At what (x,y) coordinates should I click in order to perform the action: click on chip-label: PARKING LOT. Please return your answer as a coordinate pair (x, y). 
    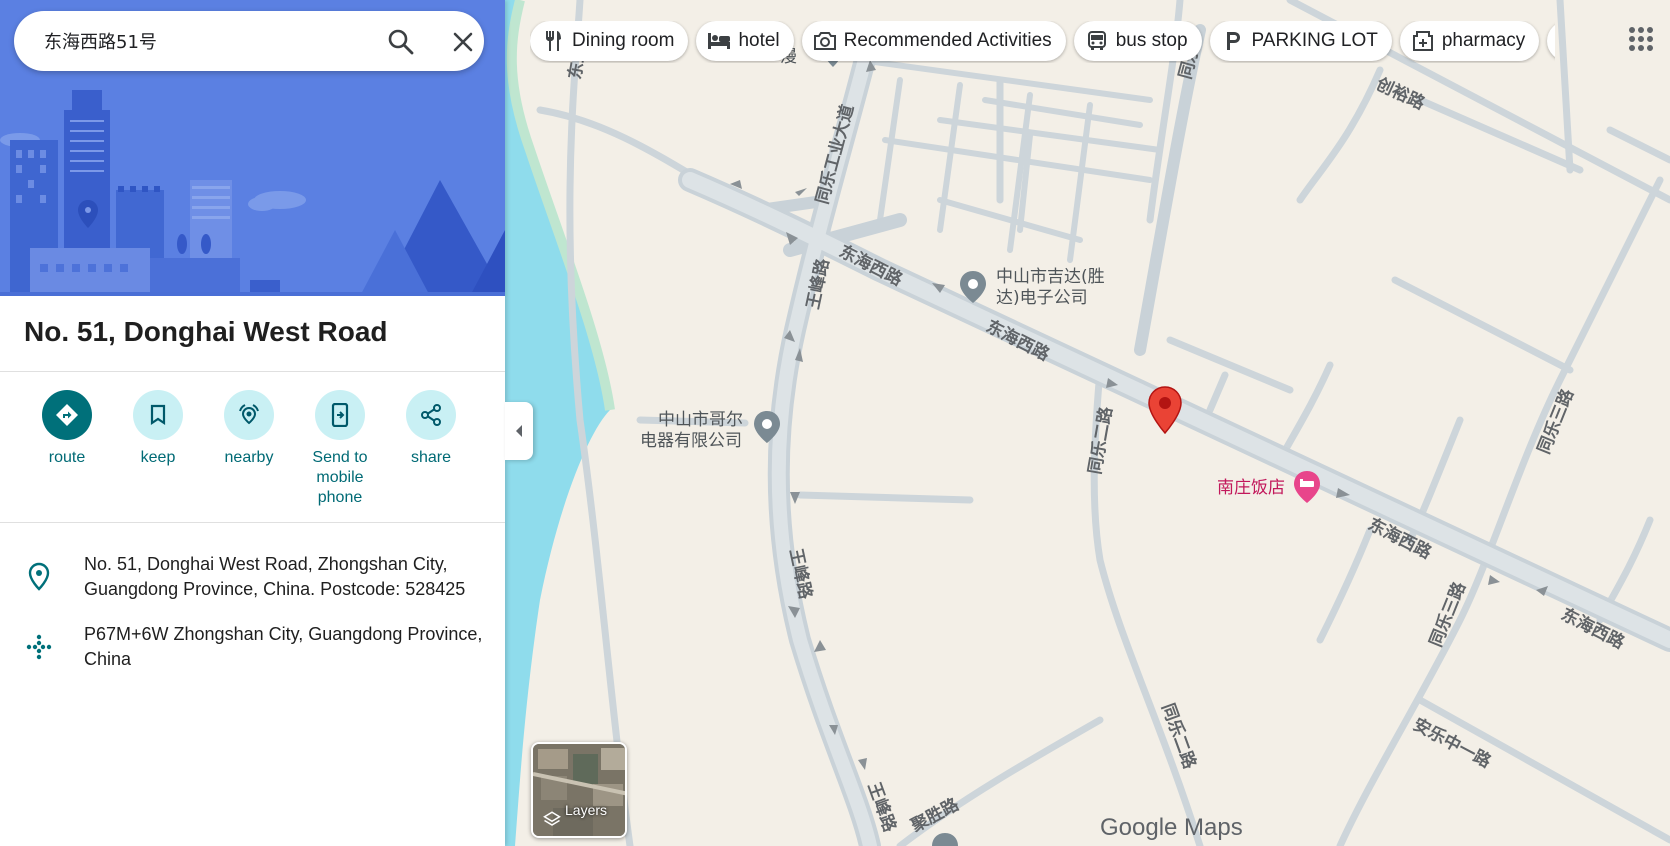
    Looking at the image, I should click on (1314, 40).